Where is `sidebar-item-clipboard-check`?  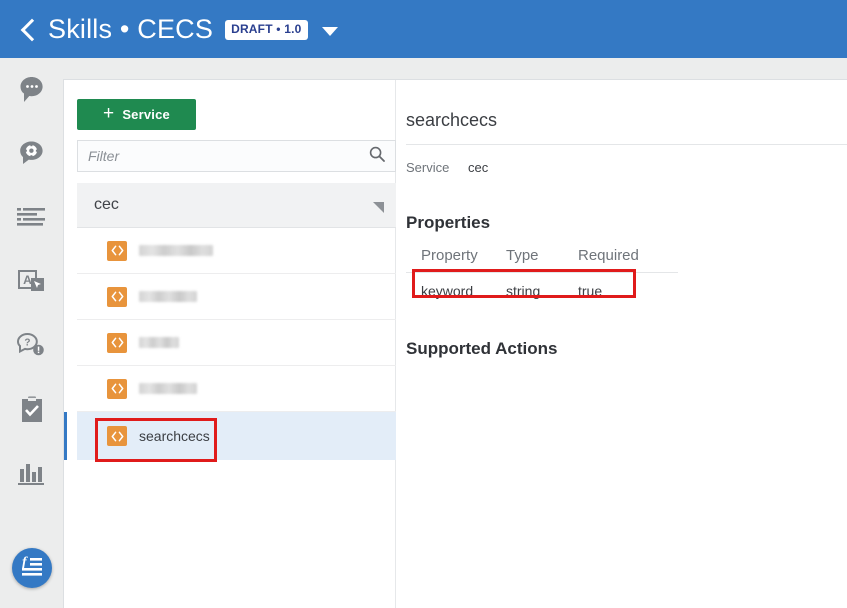
sidebar-item-clipboard-check is located at coordinates (31, 410).